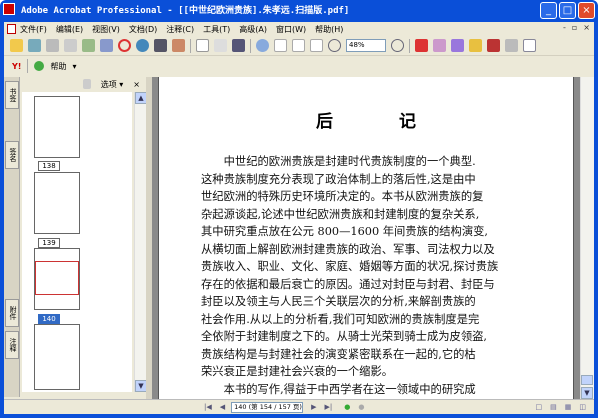 The width and height of the screenshot is (600, 420). Describe the element at coordinates (49, 243) in the screenshot. I see `thumbnail-label: 139` at that location.